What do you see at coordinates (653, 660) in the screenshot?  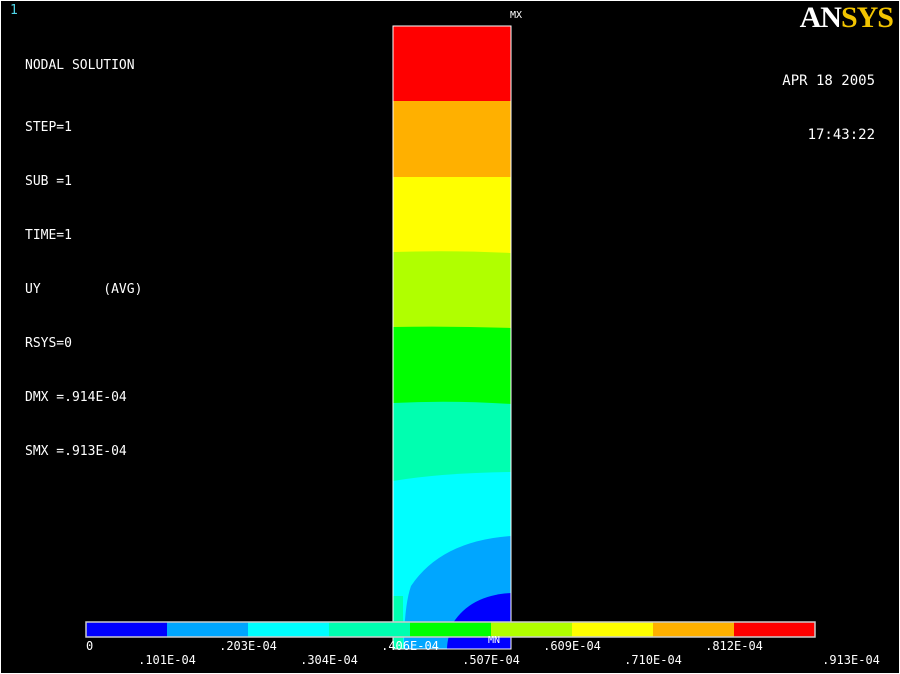 I see `legend-label-bottom-4: .710E-04` at bounding box center [653, 660].